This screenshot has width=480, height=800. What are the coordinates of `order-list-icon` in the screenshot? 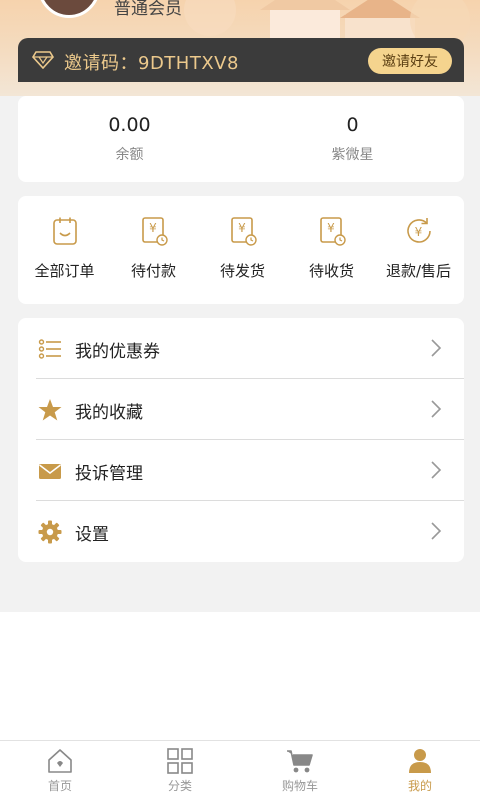 It's located at (64, 231).